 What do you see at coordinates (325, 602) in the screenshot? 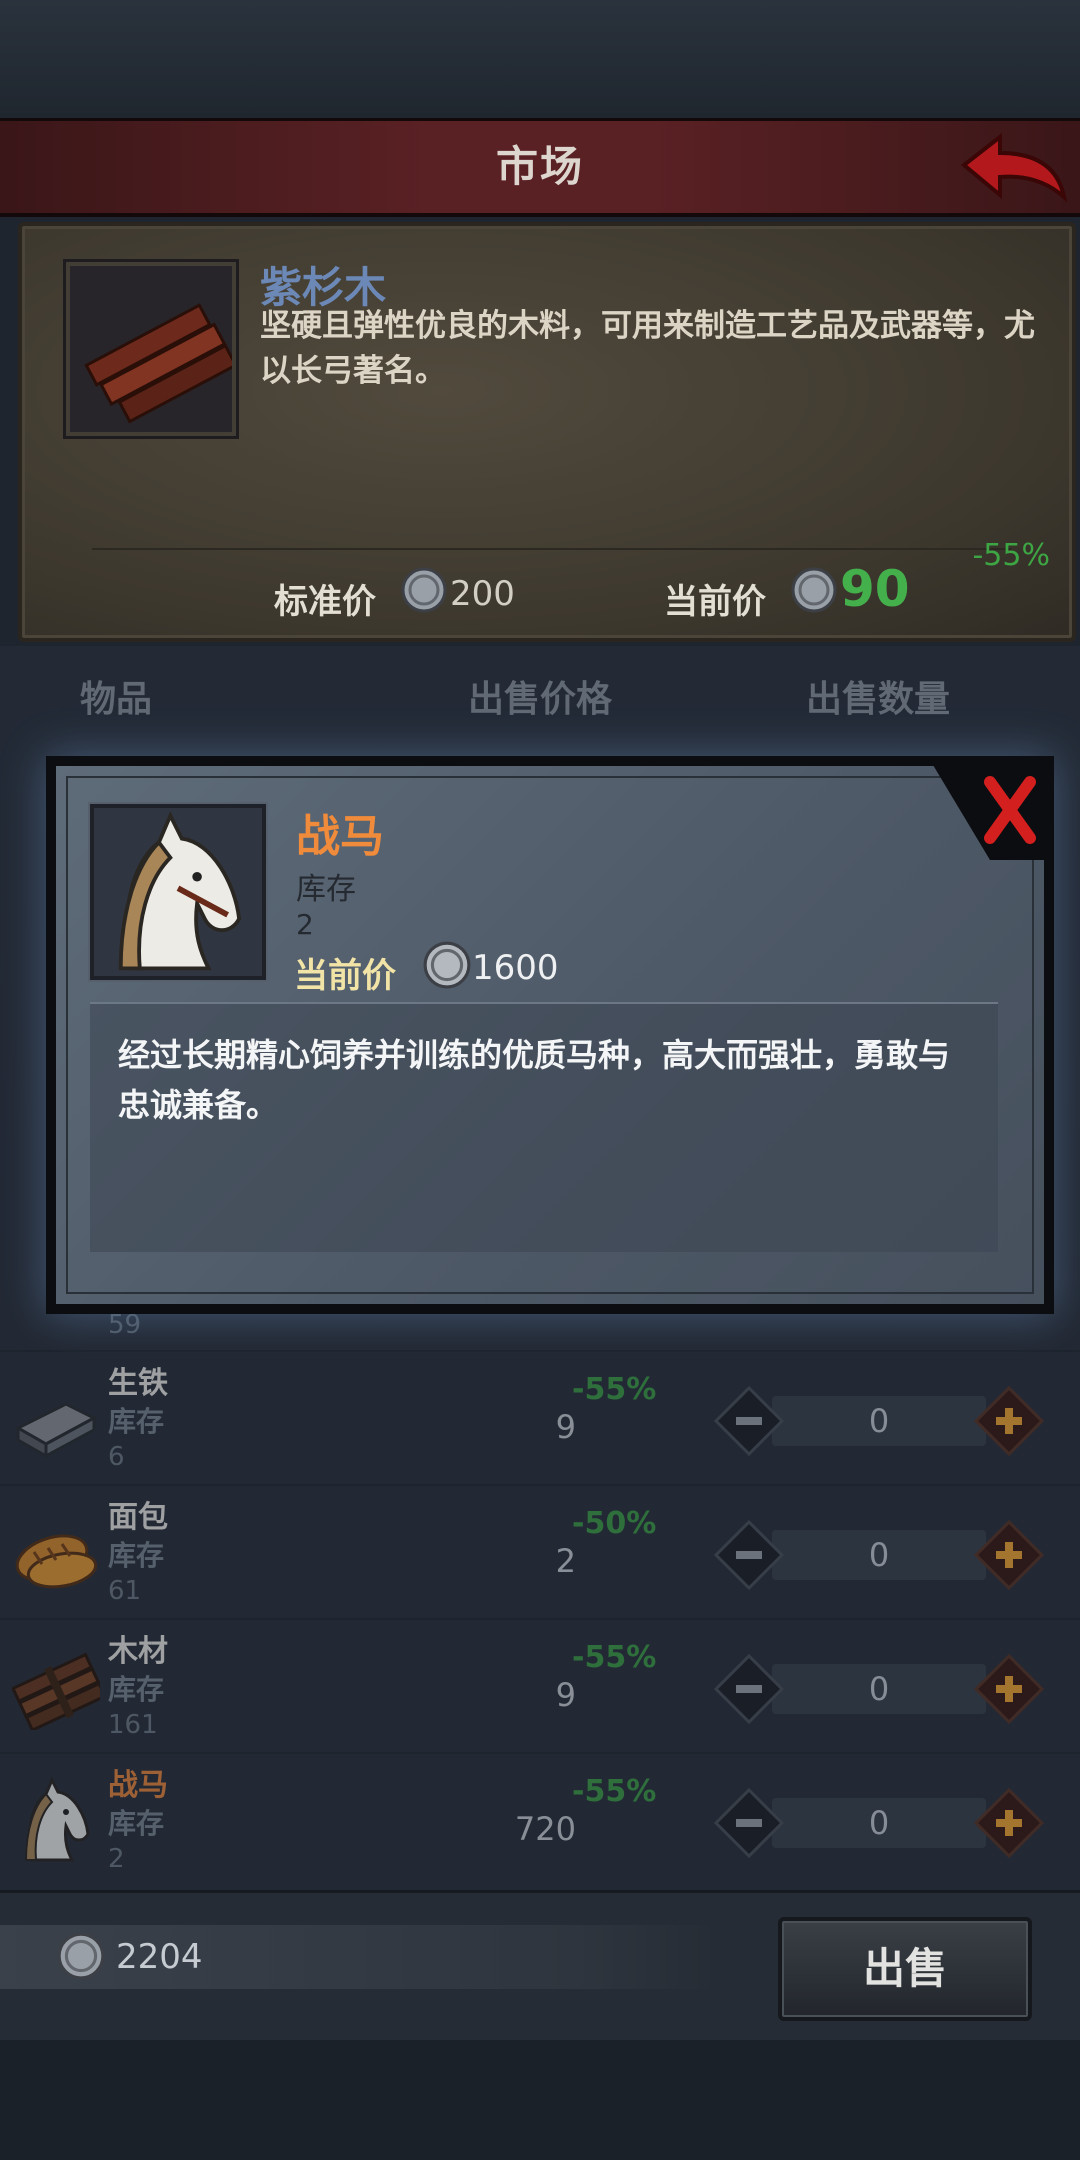
I see `standard-price-label: 标准价` at bounding box center [325, 602].